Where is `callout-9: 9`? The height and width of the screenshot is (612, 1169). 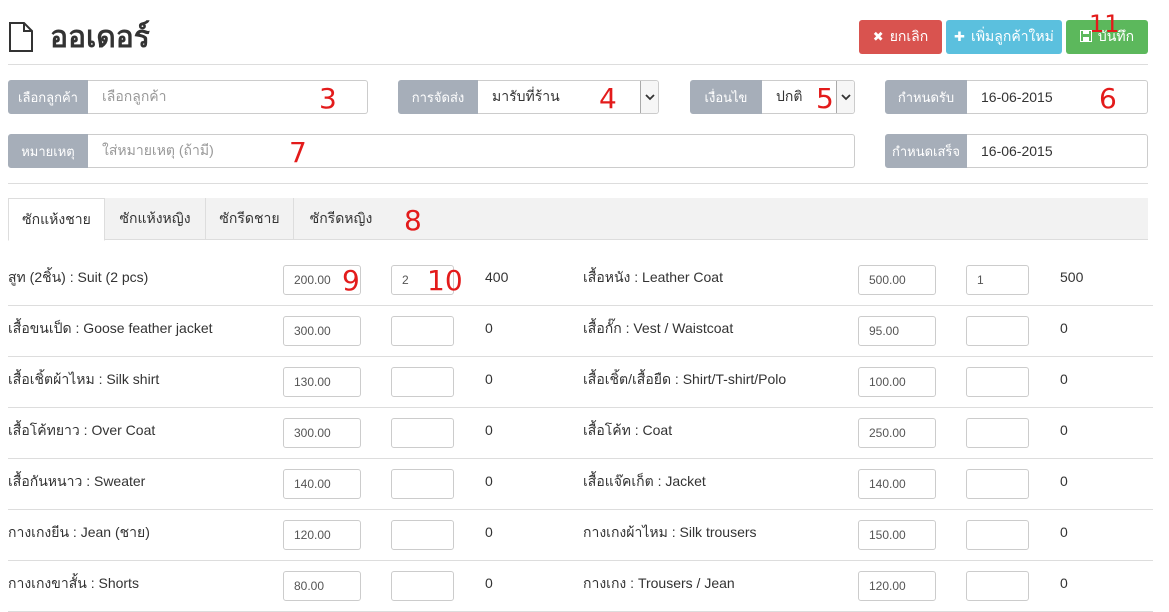
callout-9: 9 is located at coordinates (351, 280).